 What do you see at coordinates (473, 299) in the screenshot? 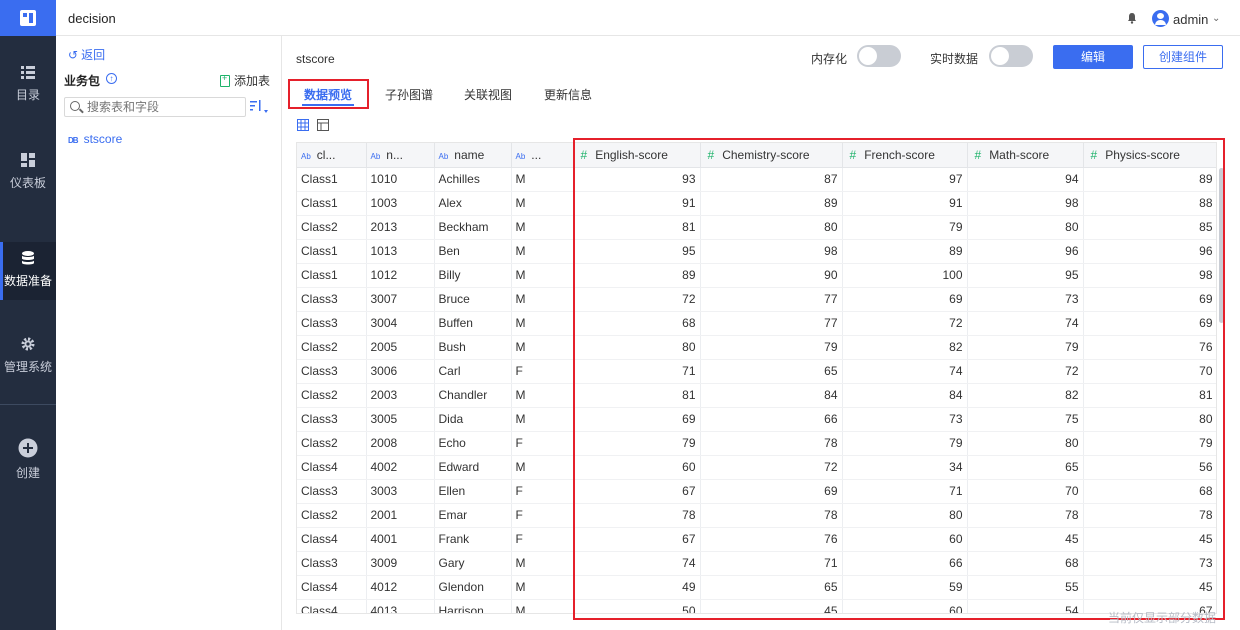
I see `table-cell: Bruce` at bounding box center [473, 299].